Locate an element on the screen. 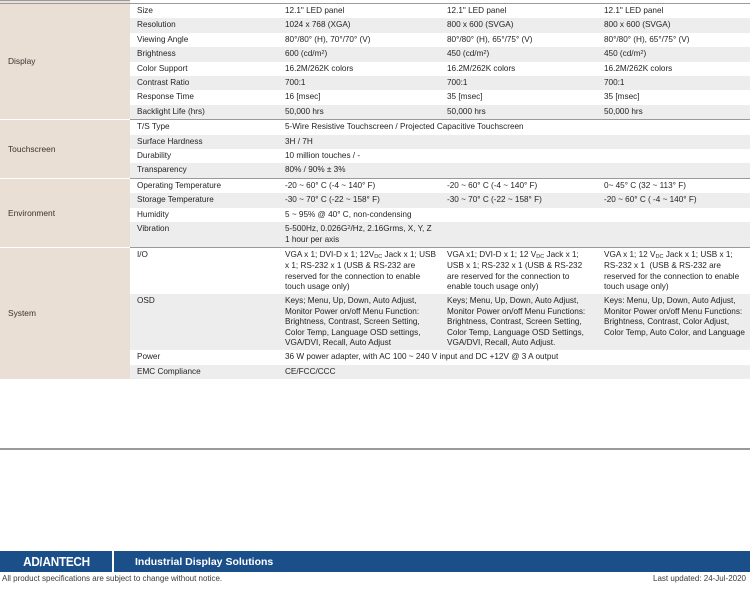 This screenshot has width=750, height=591. value-cell-1: -20 ~ 60° C (-4 ~ 140° F) is located at coordinates (359, 185).